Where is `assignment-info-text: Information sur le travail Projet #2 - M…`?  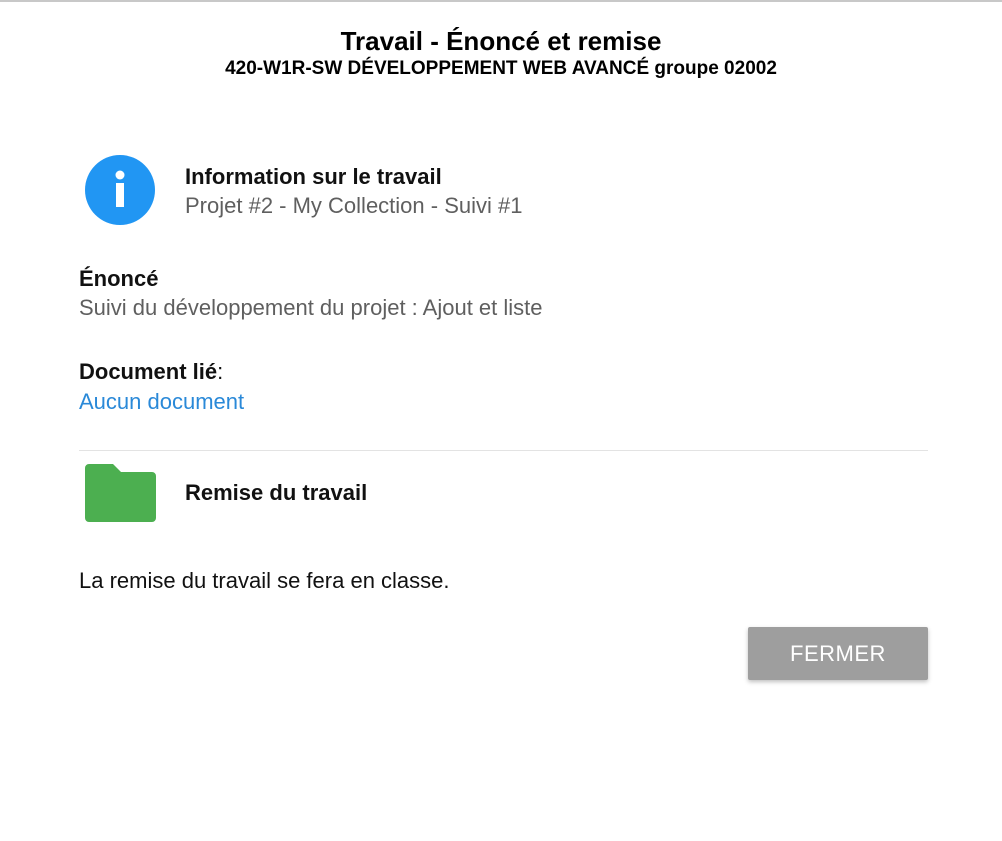 assignment-info-text: Information sur le travail Projet #2 - M… is located at coordinates (353, 192).